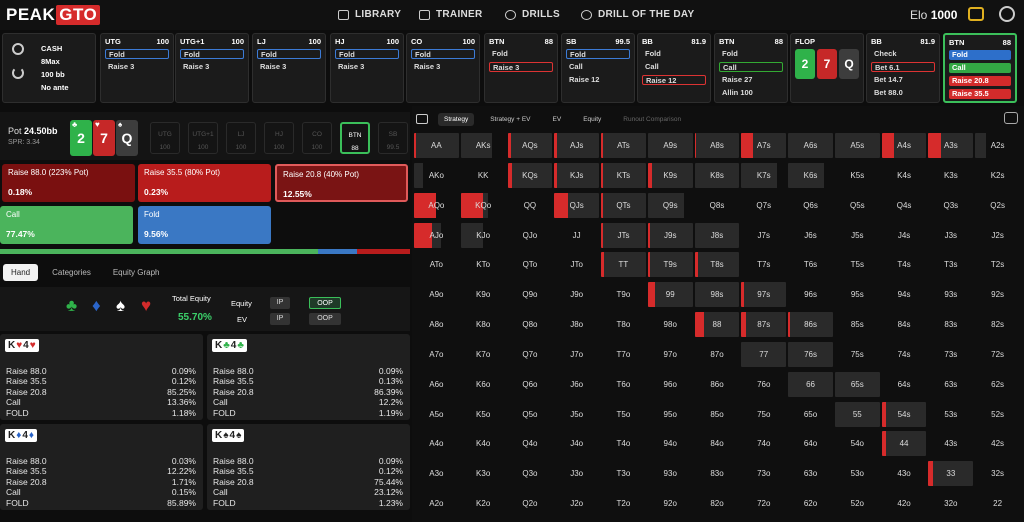 This screenshot has height=522, width=1024. What do you see at coordinates (530, 264) in the screenshot?
I see `hand-cell-qto: QTo` at bounding box center [530, 264].